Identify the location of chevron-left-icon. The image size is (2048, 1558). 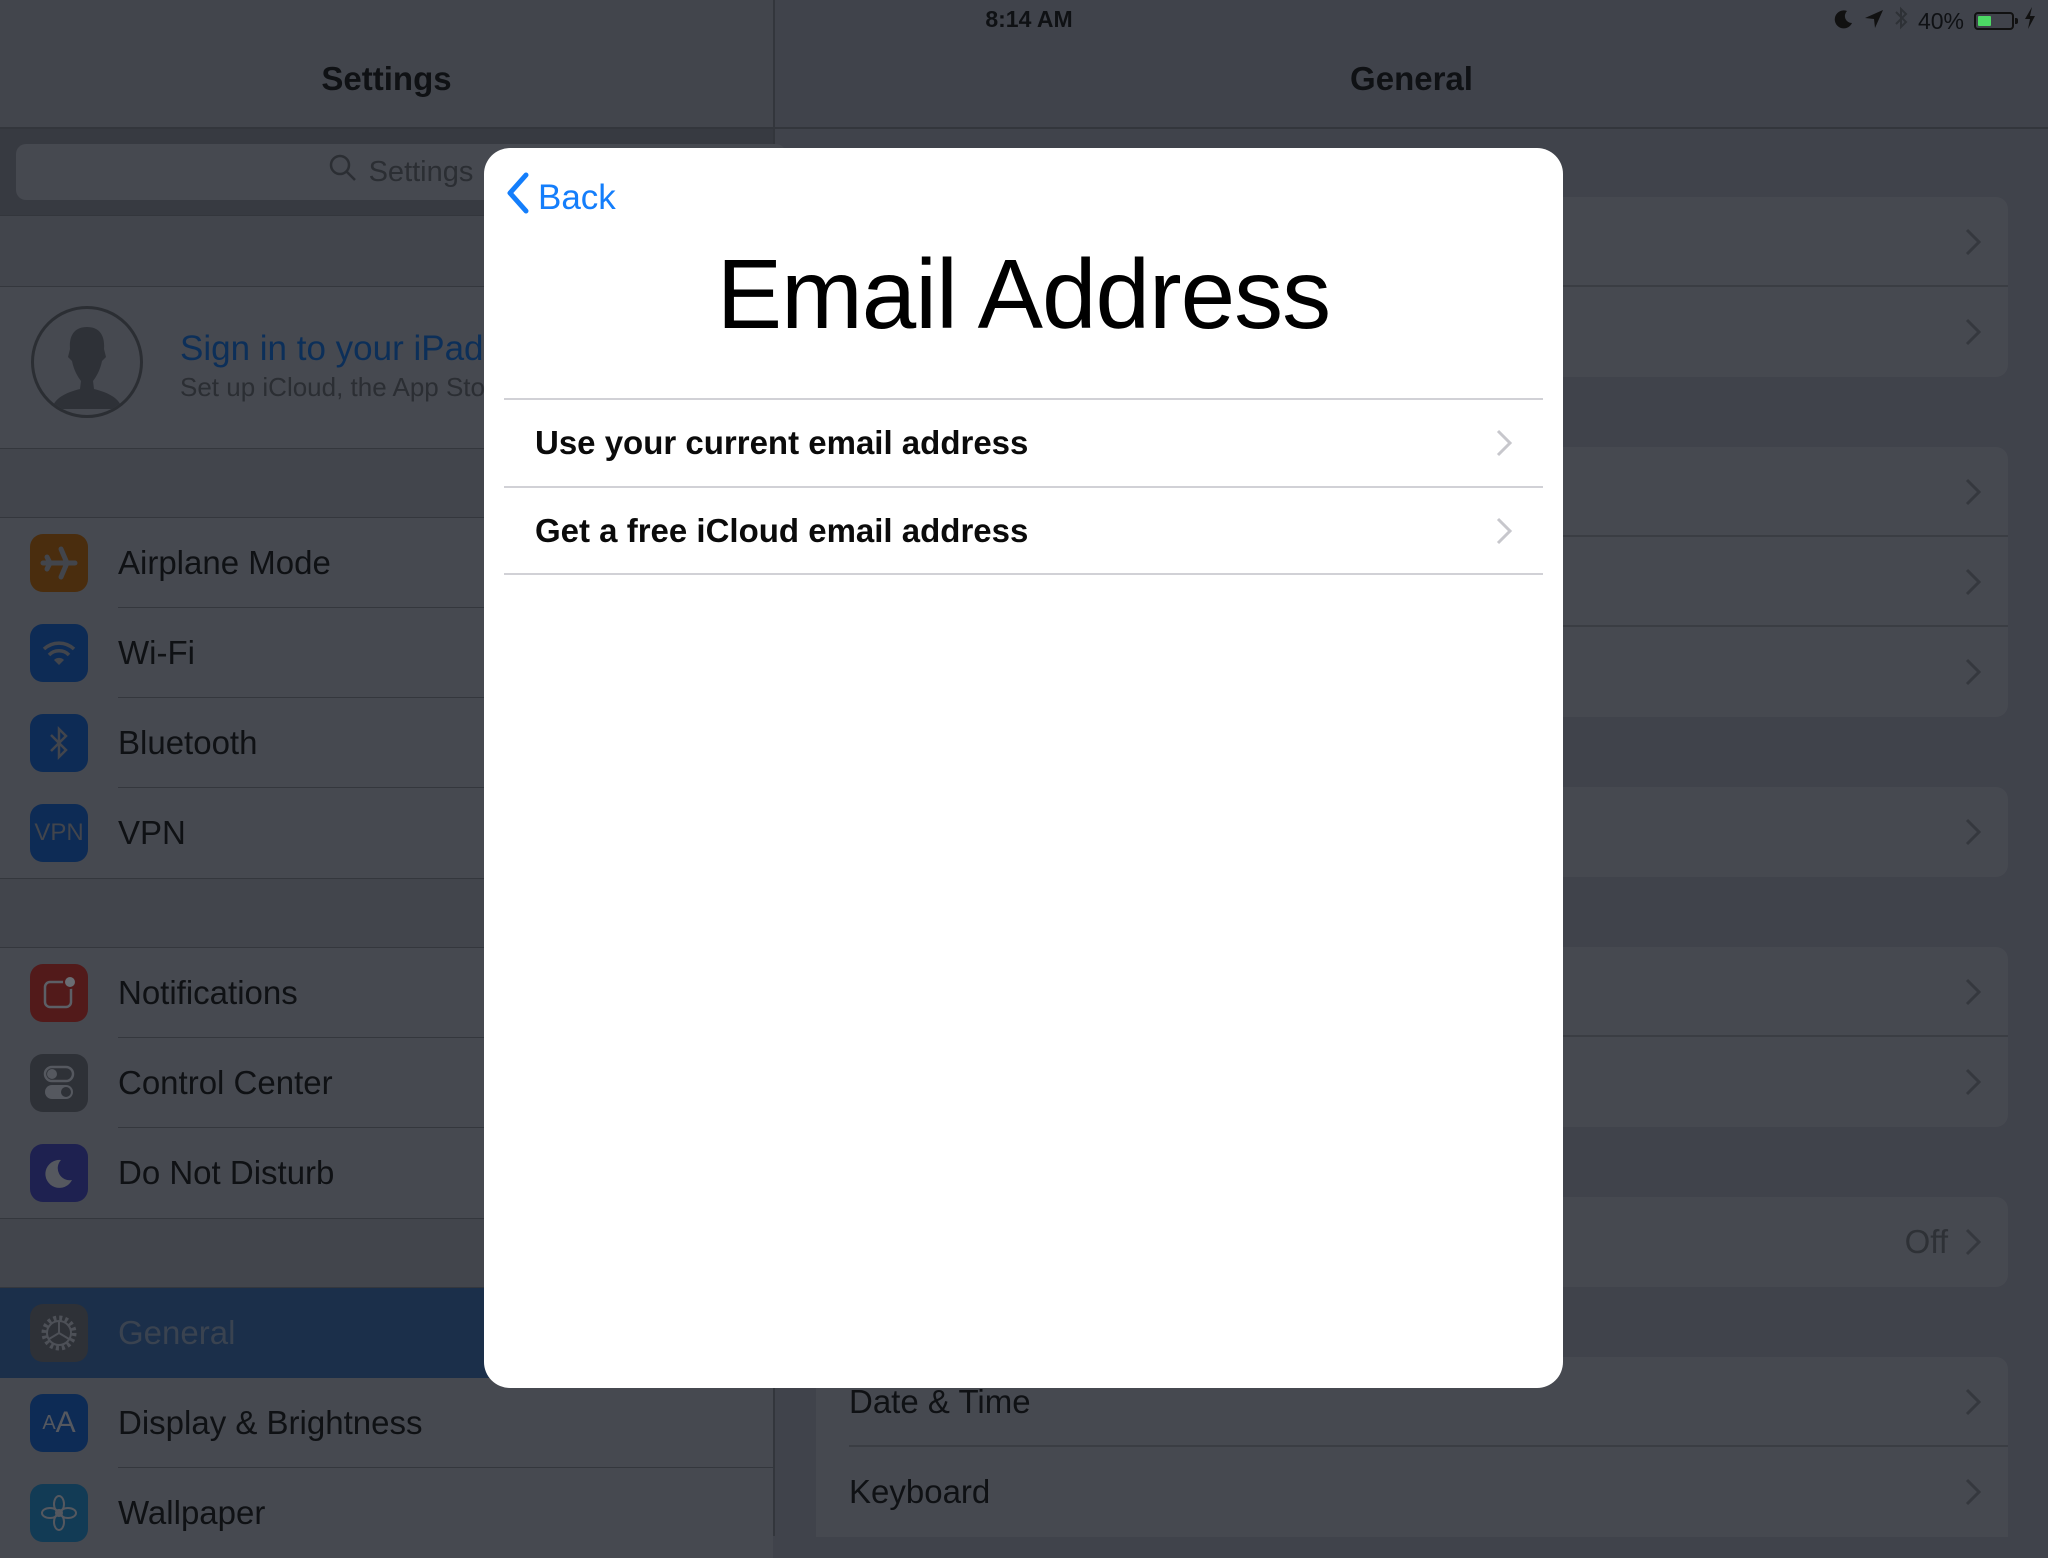
(518, 197).